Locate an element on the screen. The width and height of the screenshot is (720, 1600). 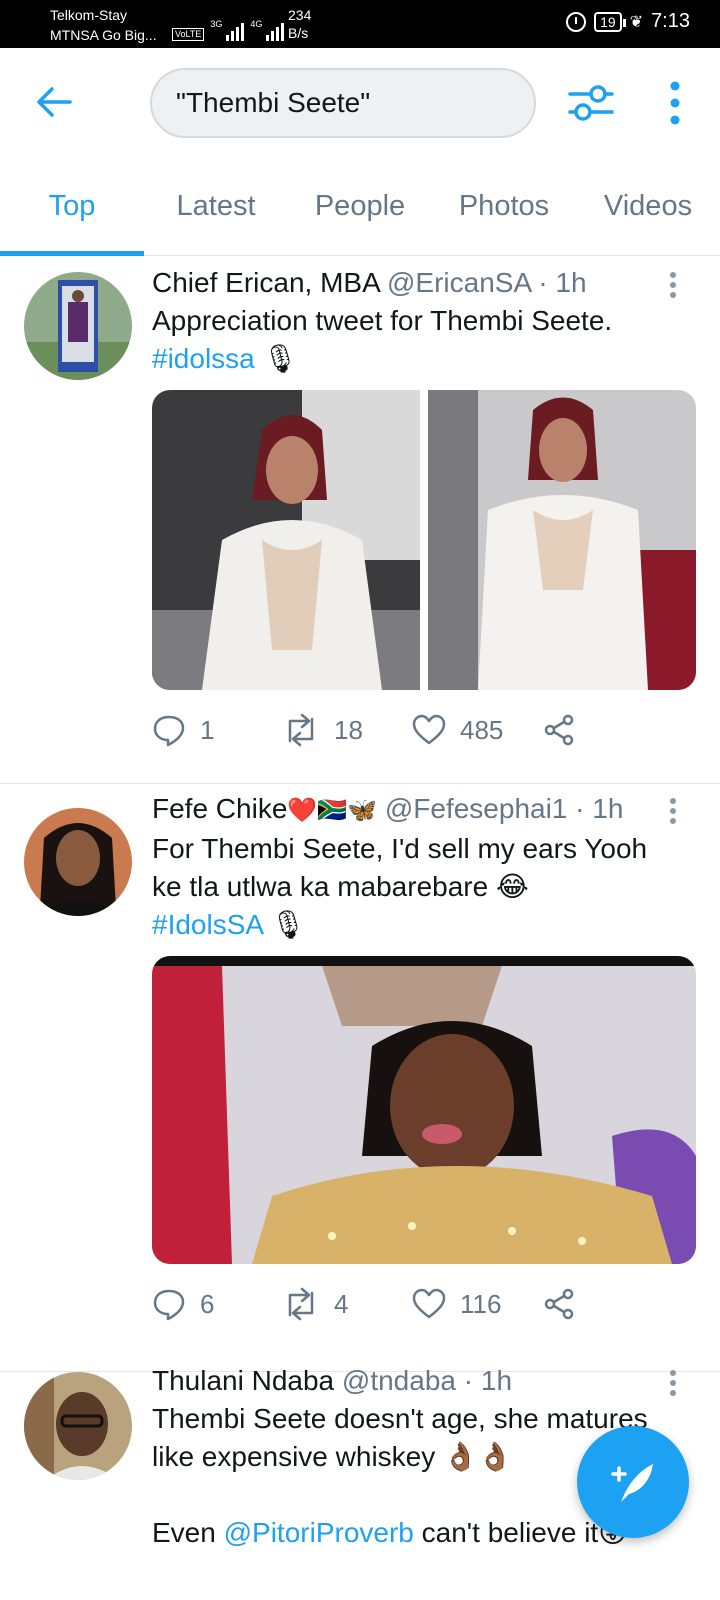
reply-button: 6 is located at coordinates (217, 1304).